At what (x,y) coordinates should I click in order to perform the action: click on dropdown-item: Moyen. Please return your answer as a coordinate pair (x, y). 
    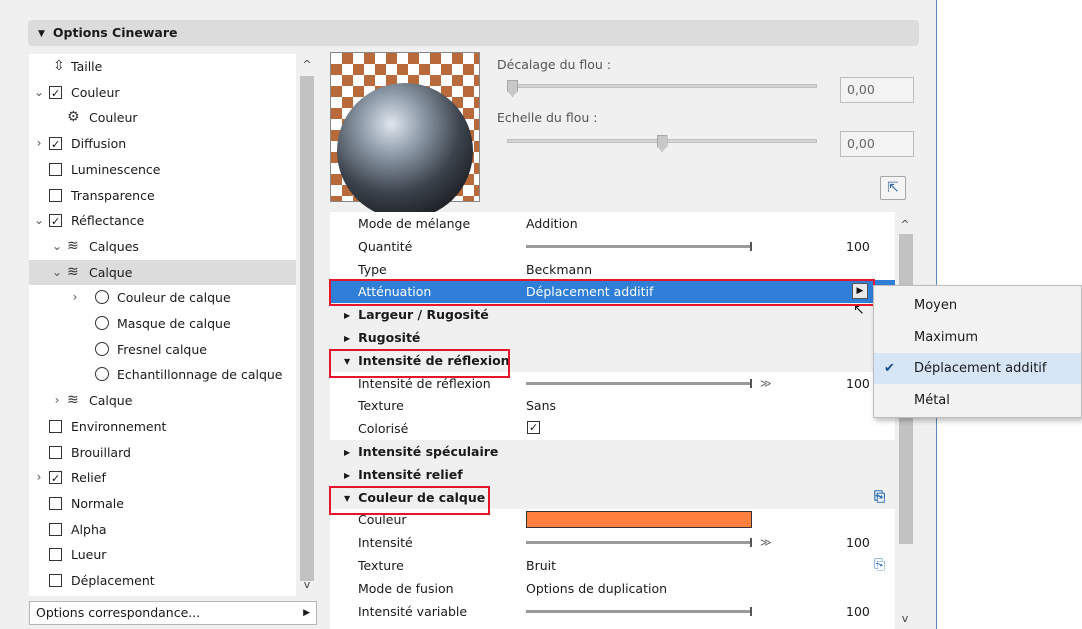
    Looking at the image, I should click on (977, 305).